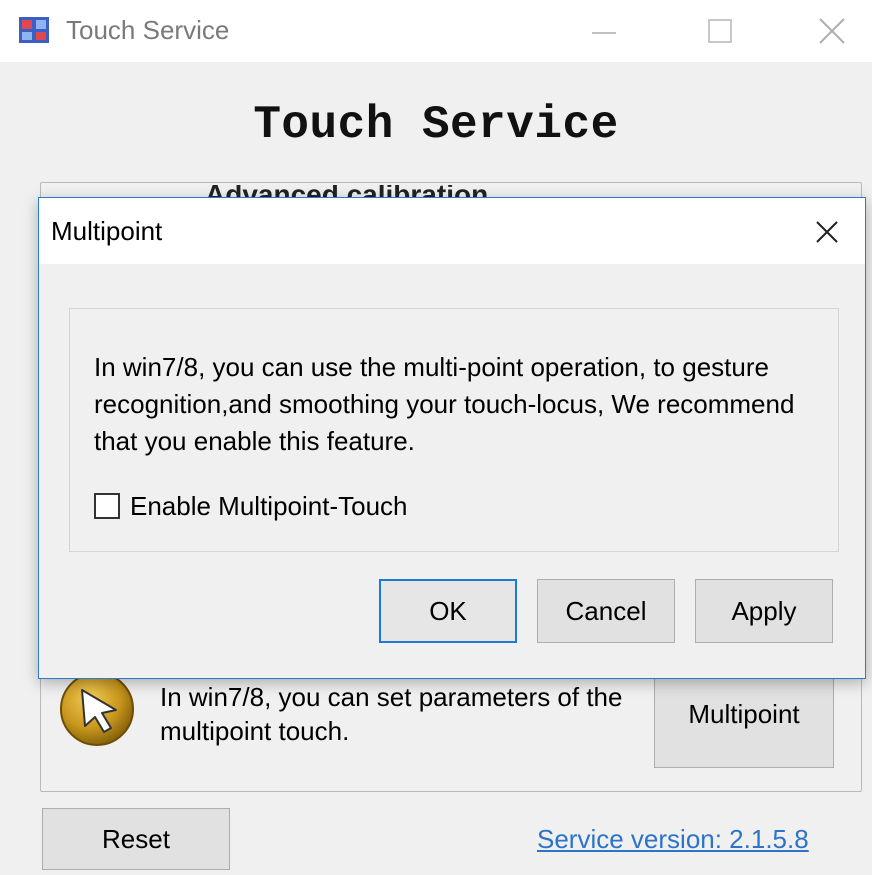 The height and width of the screenshot is (875, 872). Describe the element at coordinates (764, 611) in the screenshot. I see `apply-button: Apply` at that location.